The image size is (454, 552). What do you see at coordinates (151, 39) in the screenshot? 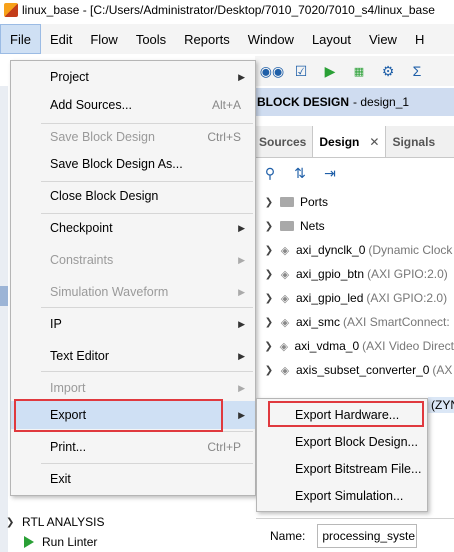
I see `menu-tools: Tools` at bounding box center [151, 39].